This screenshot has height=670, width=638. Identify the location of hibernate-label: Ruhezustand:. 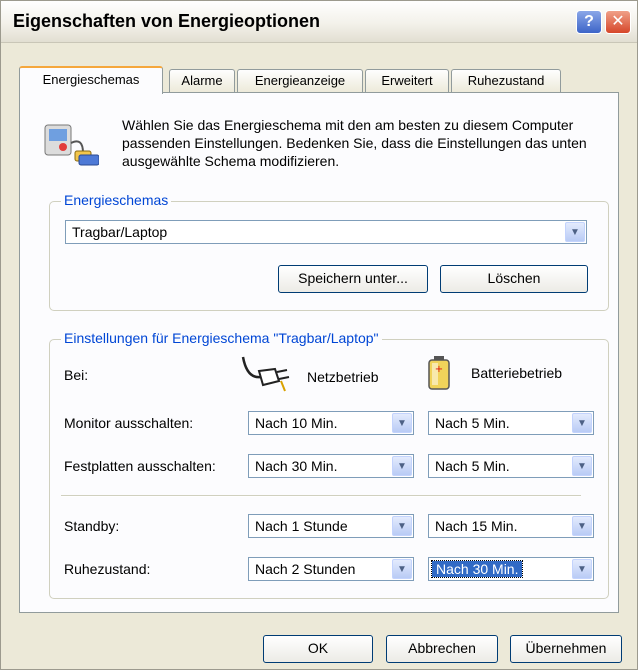
(107, 569).